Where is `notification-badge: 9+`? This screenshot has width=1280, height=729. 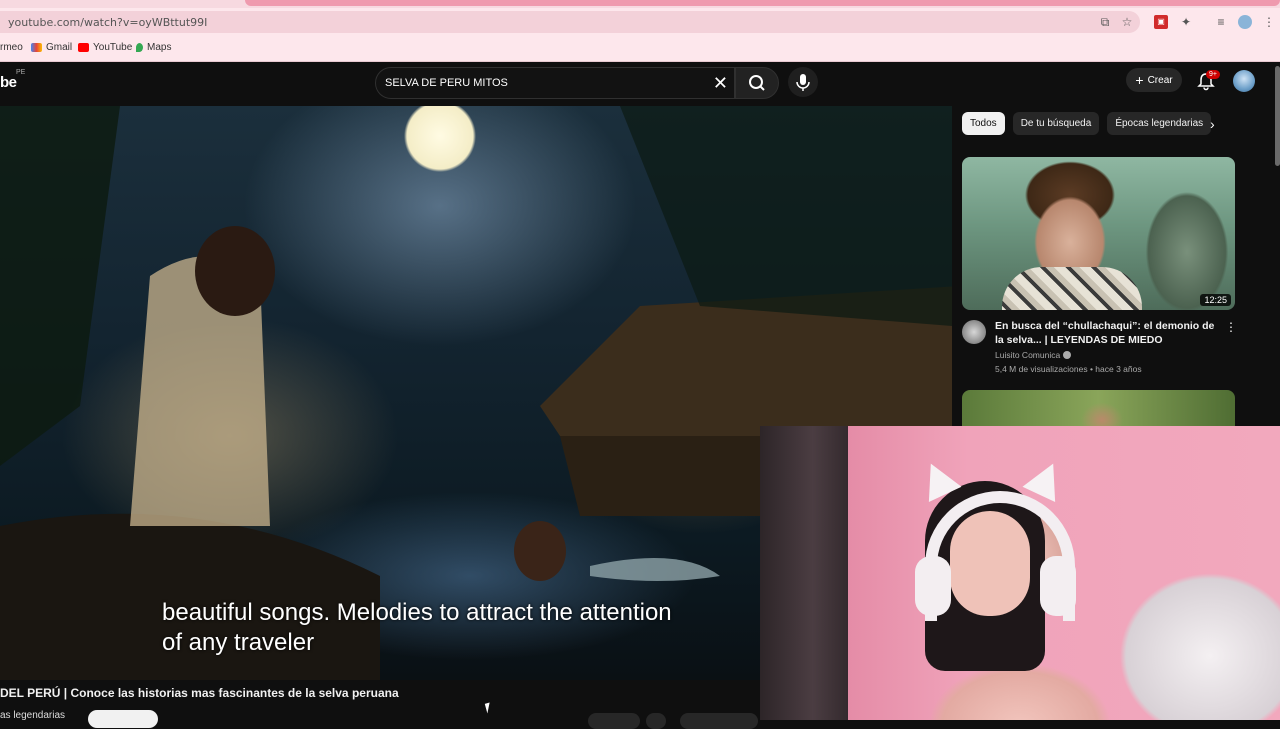 notification-badge: 9+ is located at coordinates (1213, 74).